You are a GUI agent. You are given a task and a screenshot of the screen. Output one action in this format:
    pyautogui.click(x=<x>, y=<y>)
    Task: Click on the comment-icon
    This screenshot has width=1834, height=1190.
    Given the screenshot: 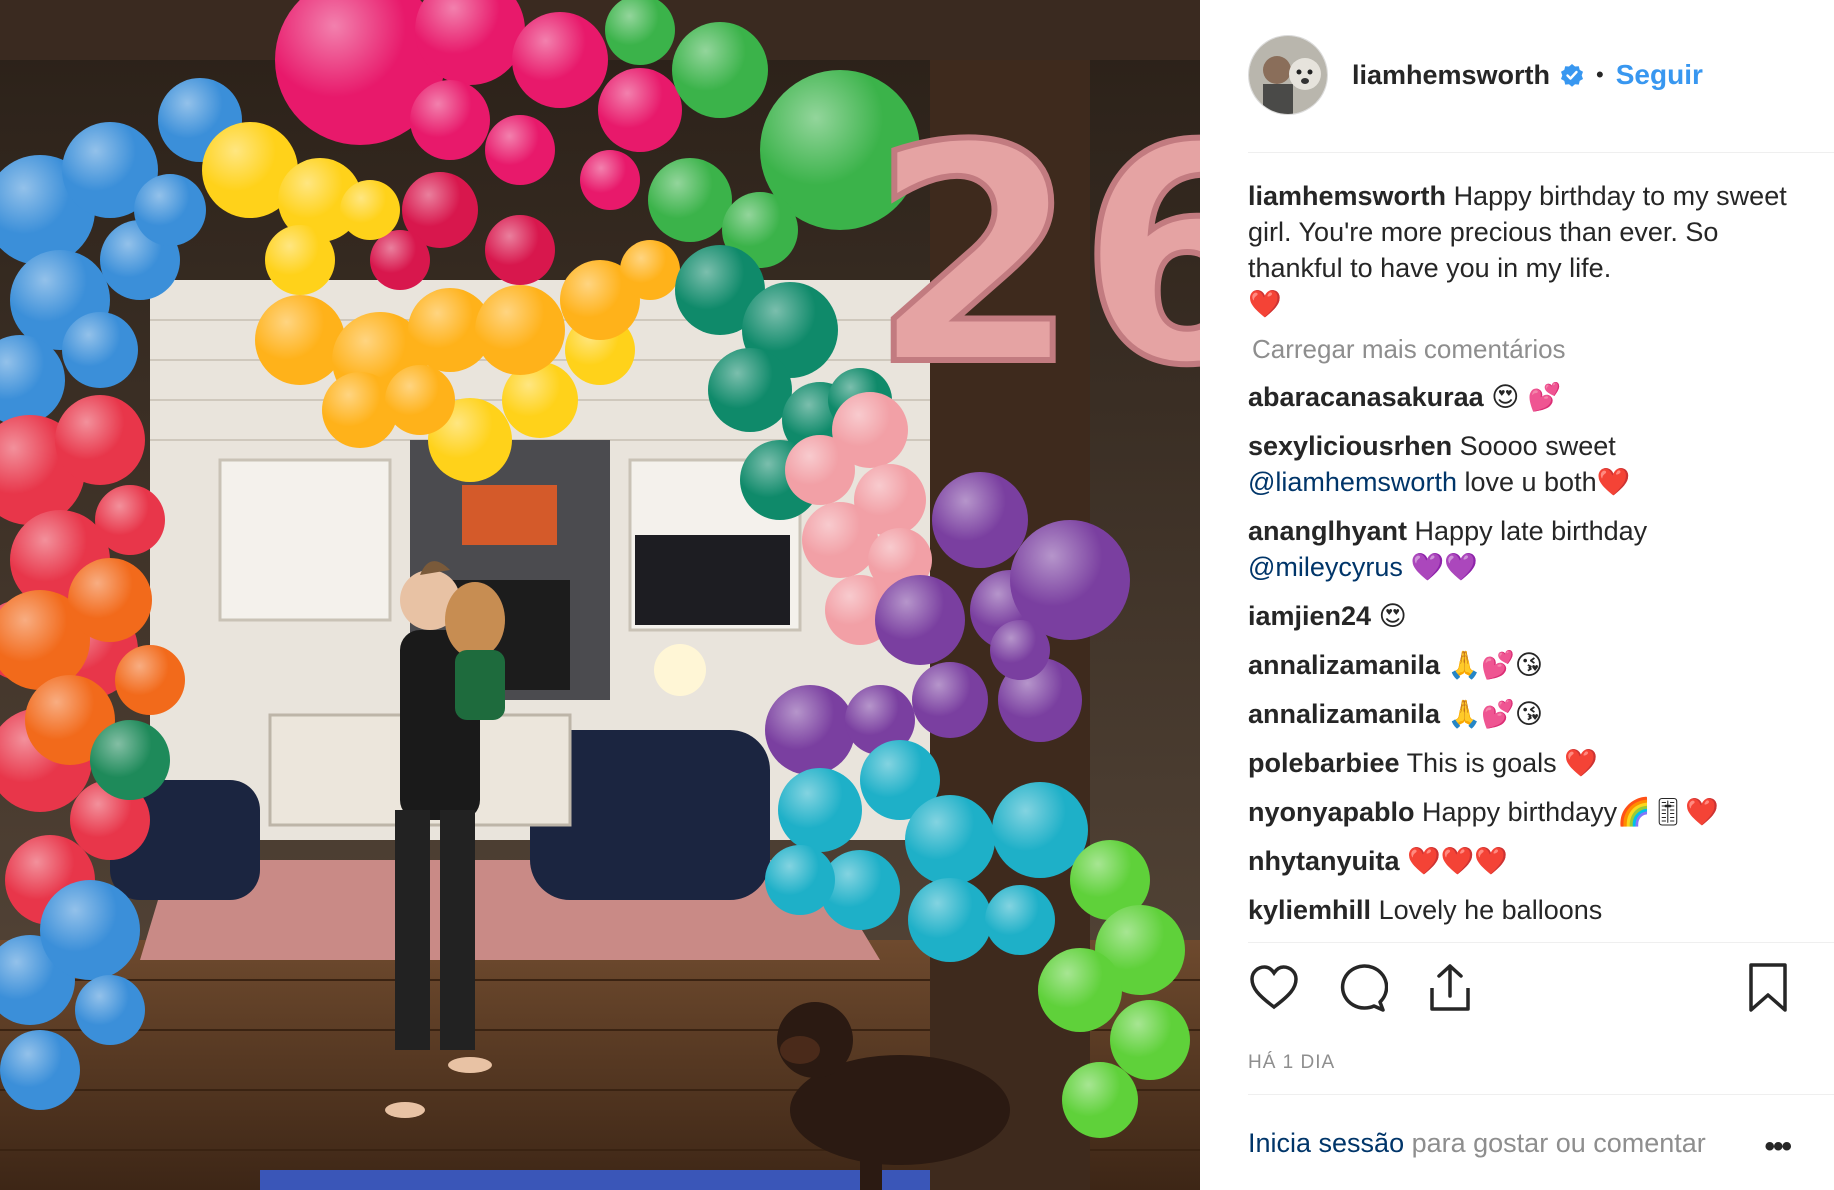 What is the action you would take?
    pyautogui.click(x=1362, y=990)
    